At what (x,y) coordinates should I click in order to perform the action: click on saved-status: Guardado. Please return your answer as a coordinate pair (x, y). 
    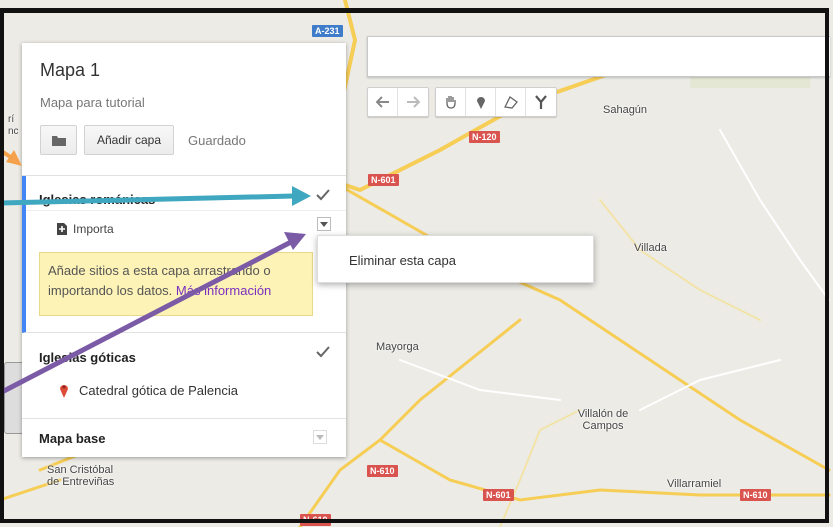
    Looking at the image, I should click on (217, 140).